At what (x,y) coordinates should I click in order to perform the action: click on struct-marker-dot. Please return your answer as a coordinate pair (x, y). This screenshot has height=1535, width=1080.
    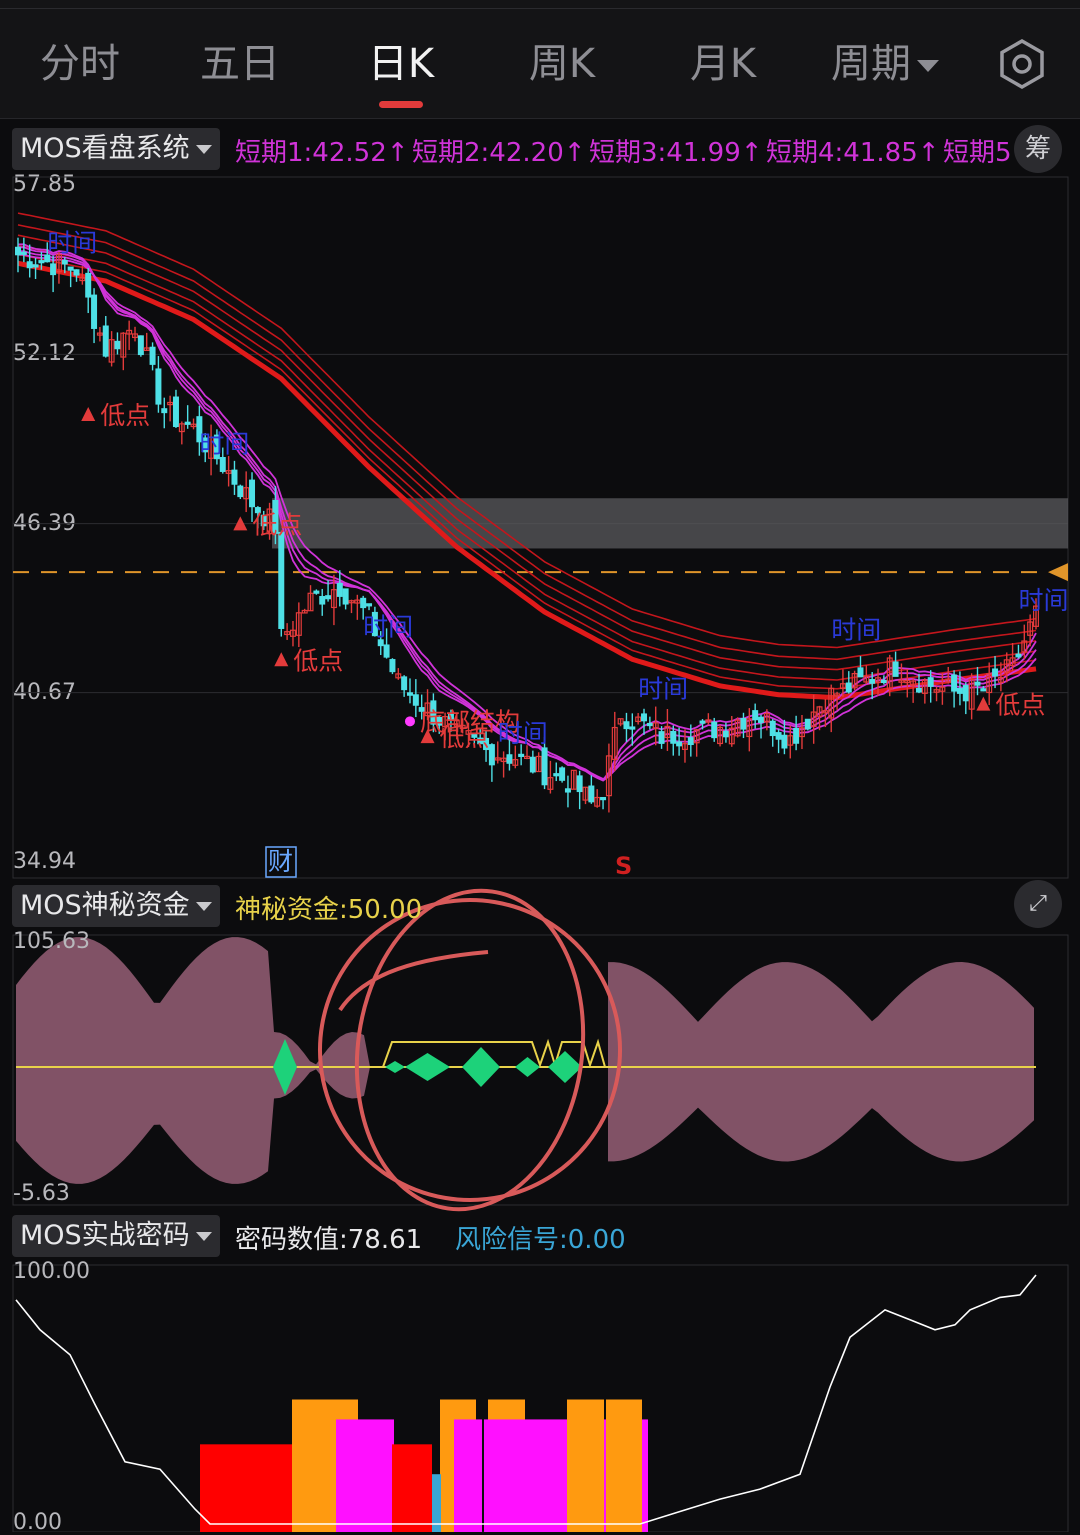
    Looking at the image, I should click on (409, 721).